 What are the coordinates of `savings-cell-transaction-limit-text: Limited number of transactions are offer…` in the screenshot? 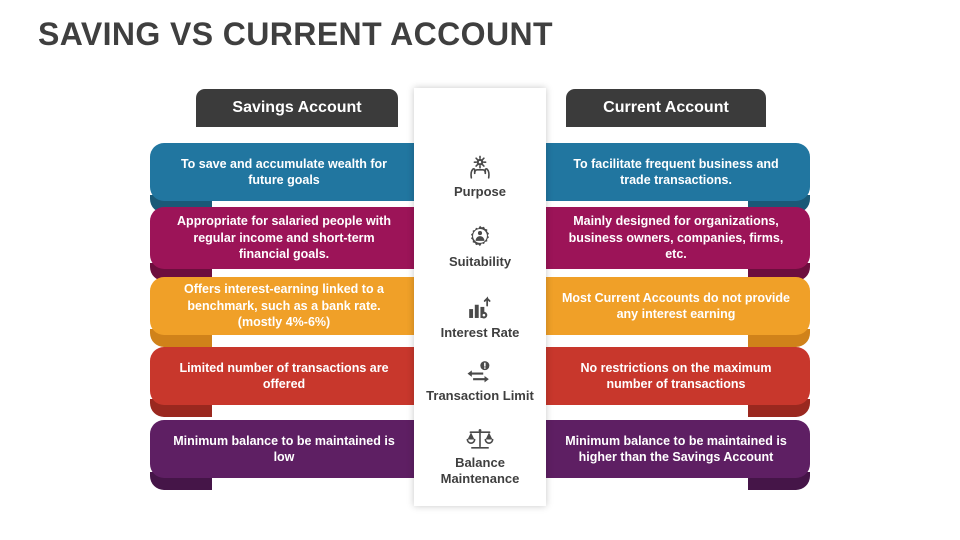 It's located at (284, 376).